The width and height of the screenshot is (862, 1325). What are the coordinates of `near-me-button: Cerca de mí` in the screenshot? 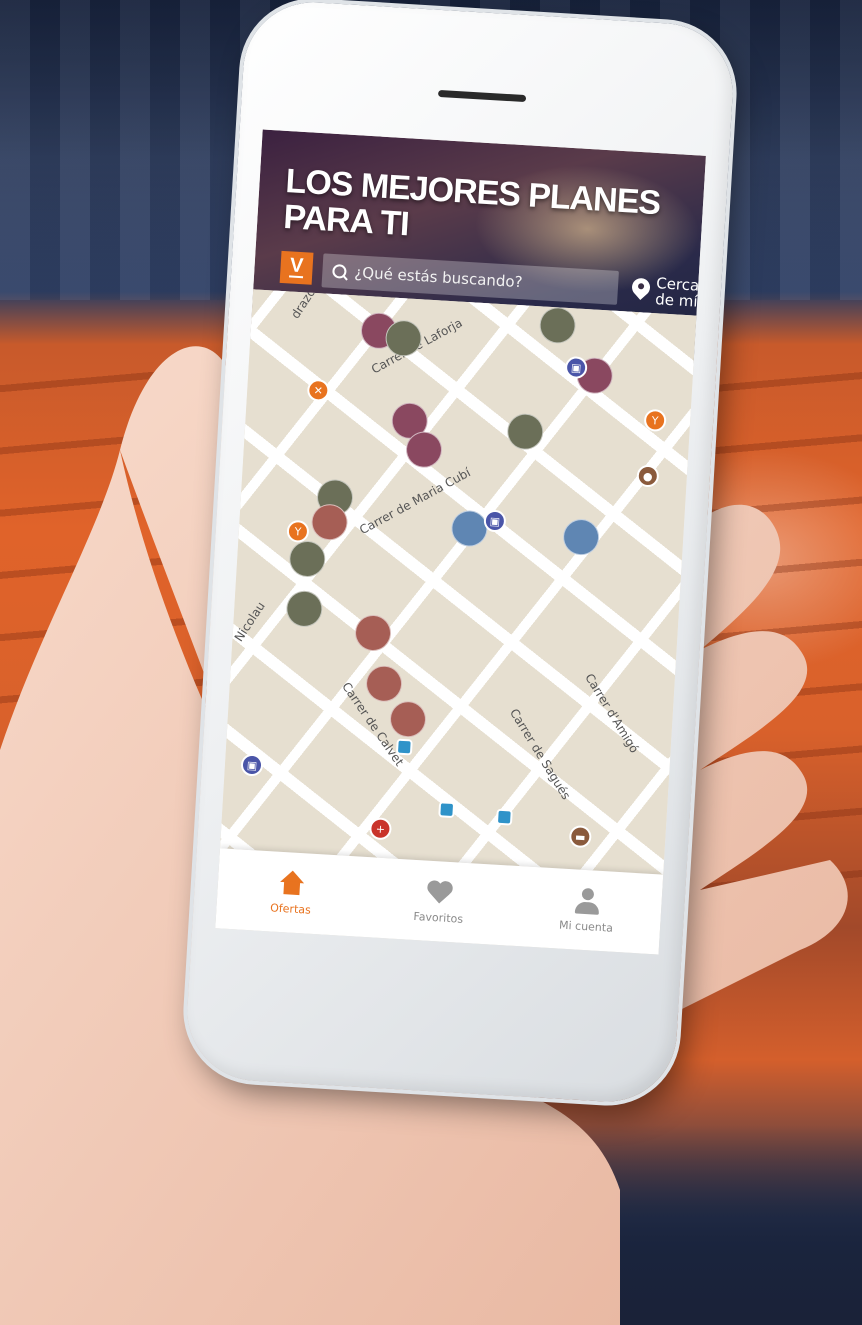 It's located at (667, 292).